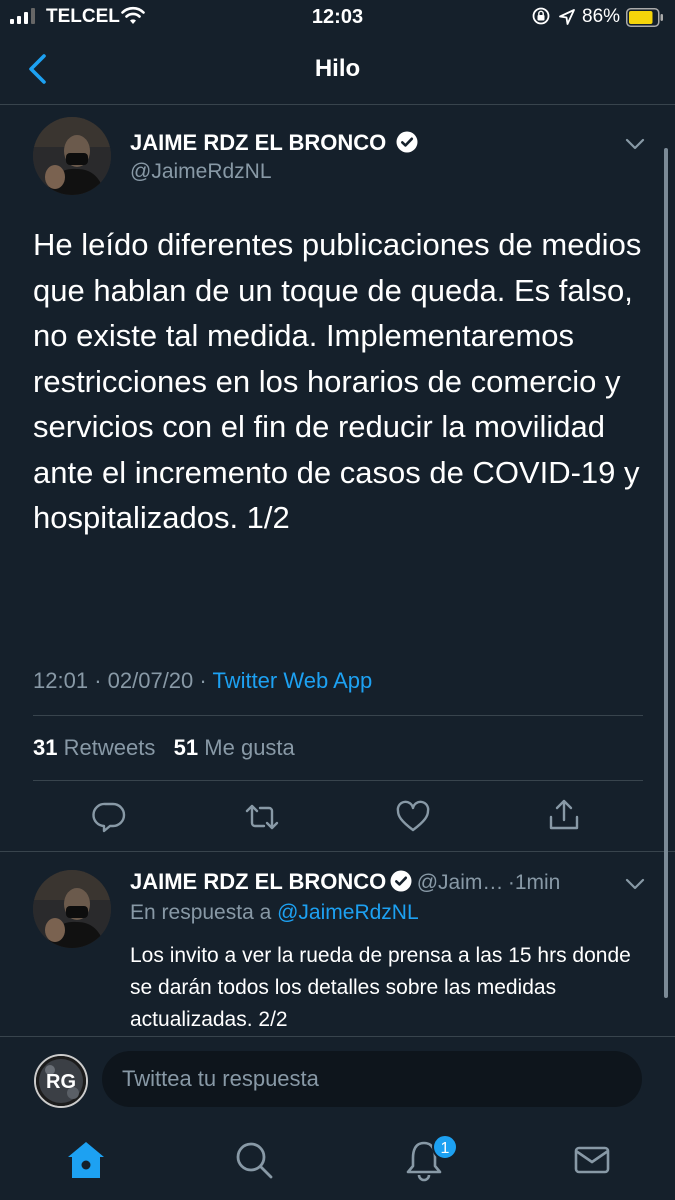 The width and height of the screenshot is (675, 1200). What do you see at coordinates (666, 573) in the screenshot?
I see `scrollbar` at bounding box center [666, 573].